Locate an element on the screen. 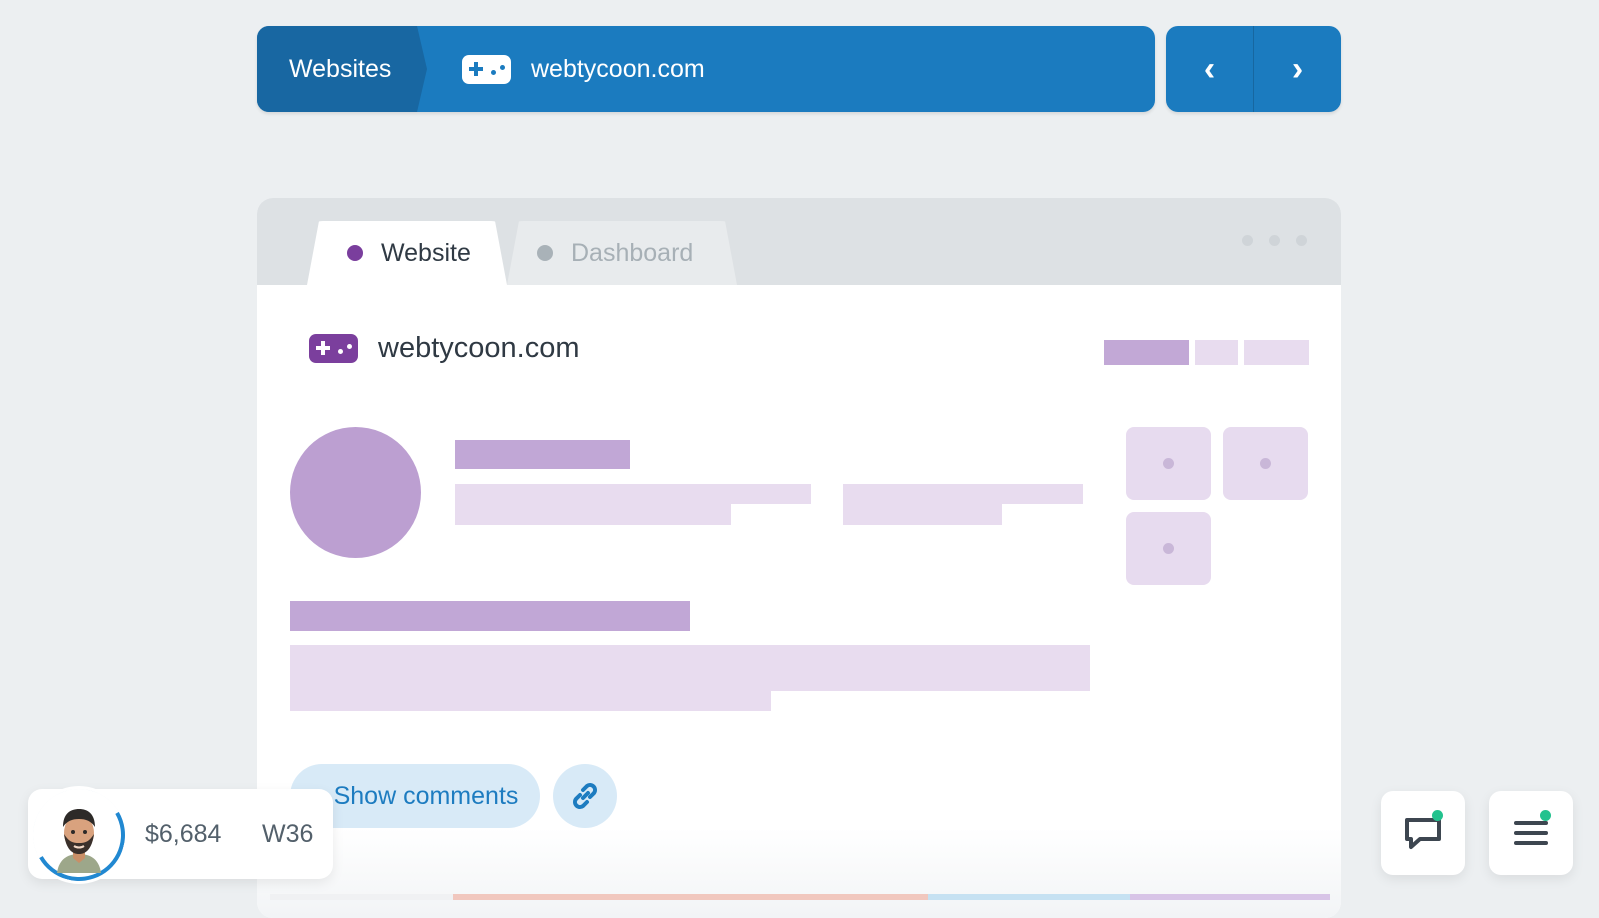 This screenshot has height=918, width=1599. website-breadcrumb-bar: Websites webtycoon.com is located at coordinates (706, 69).